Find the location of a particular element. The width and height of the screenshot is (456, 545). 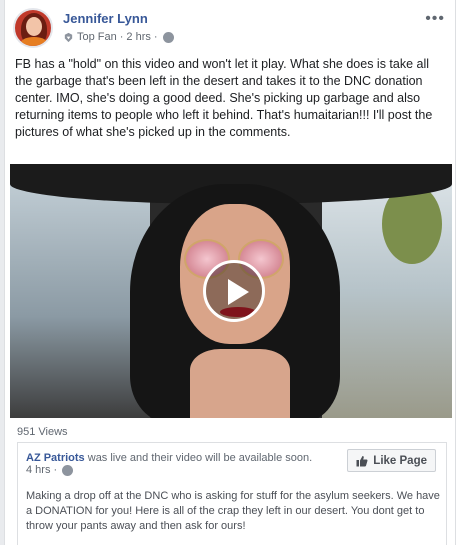

post-time: 2 hrs is located at coordinates (138, 37).